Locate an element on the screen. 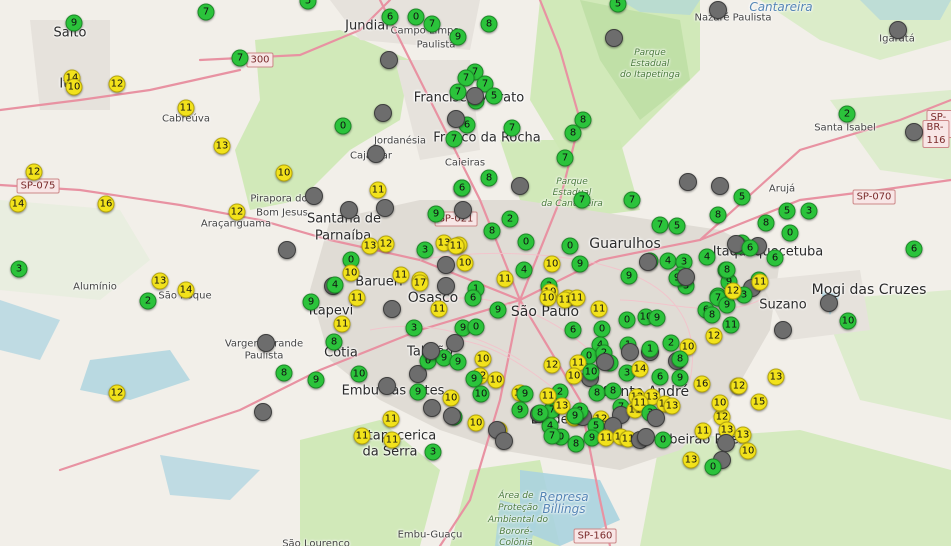 The width and height of the screenshot is (951, 546). yellow-station-marker: 15 is located at coordinates (759, 402).